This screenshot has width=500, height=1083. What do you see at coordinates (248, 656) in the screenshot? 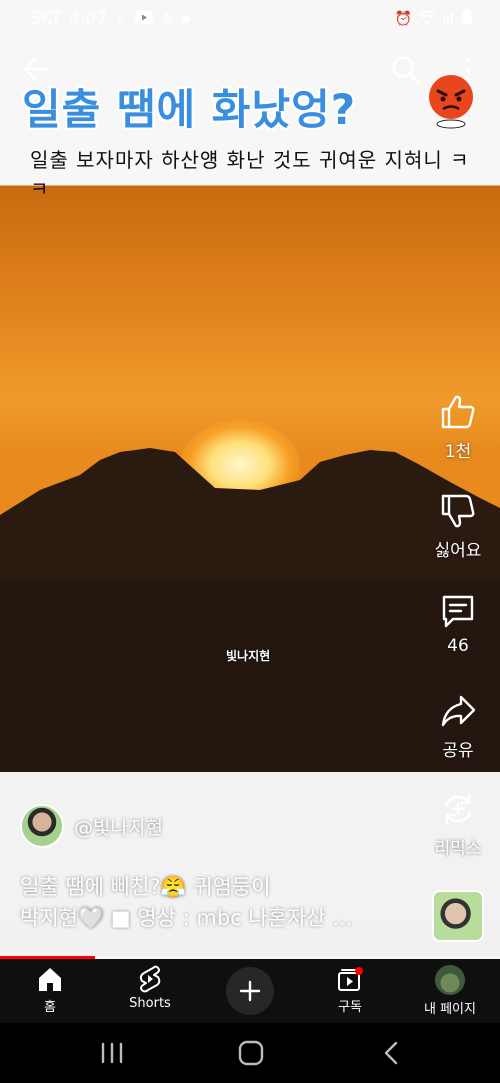
I see `video-watermark: 빛나지현` at bounding box center [248, 656].